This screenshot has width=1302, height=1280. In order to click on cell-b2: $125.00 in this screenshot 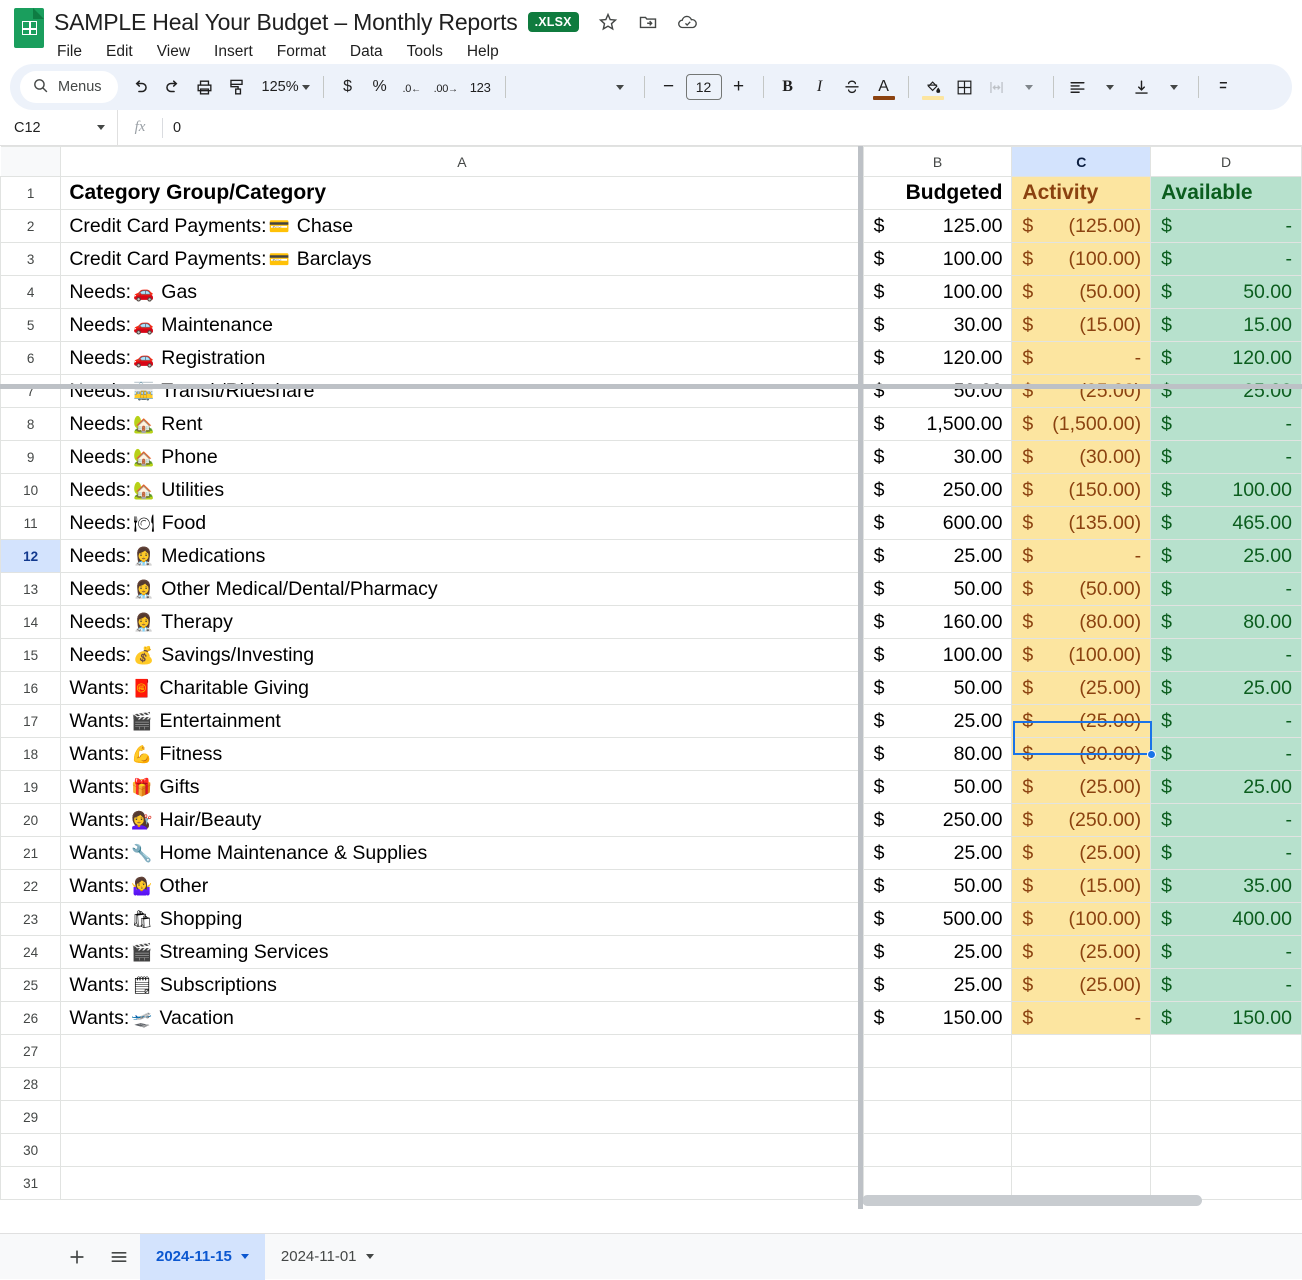, I will do `click(937, 226)`.